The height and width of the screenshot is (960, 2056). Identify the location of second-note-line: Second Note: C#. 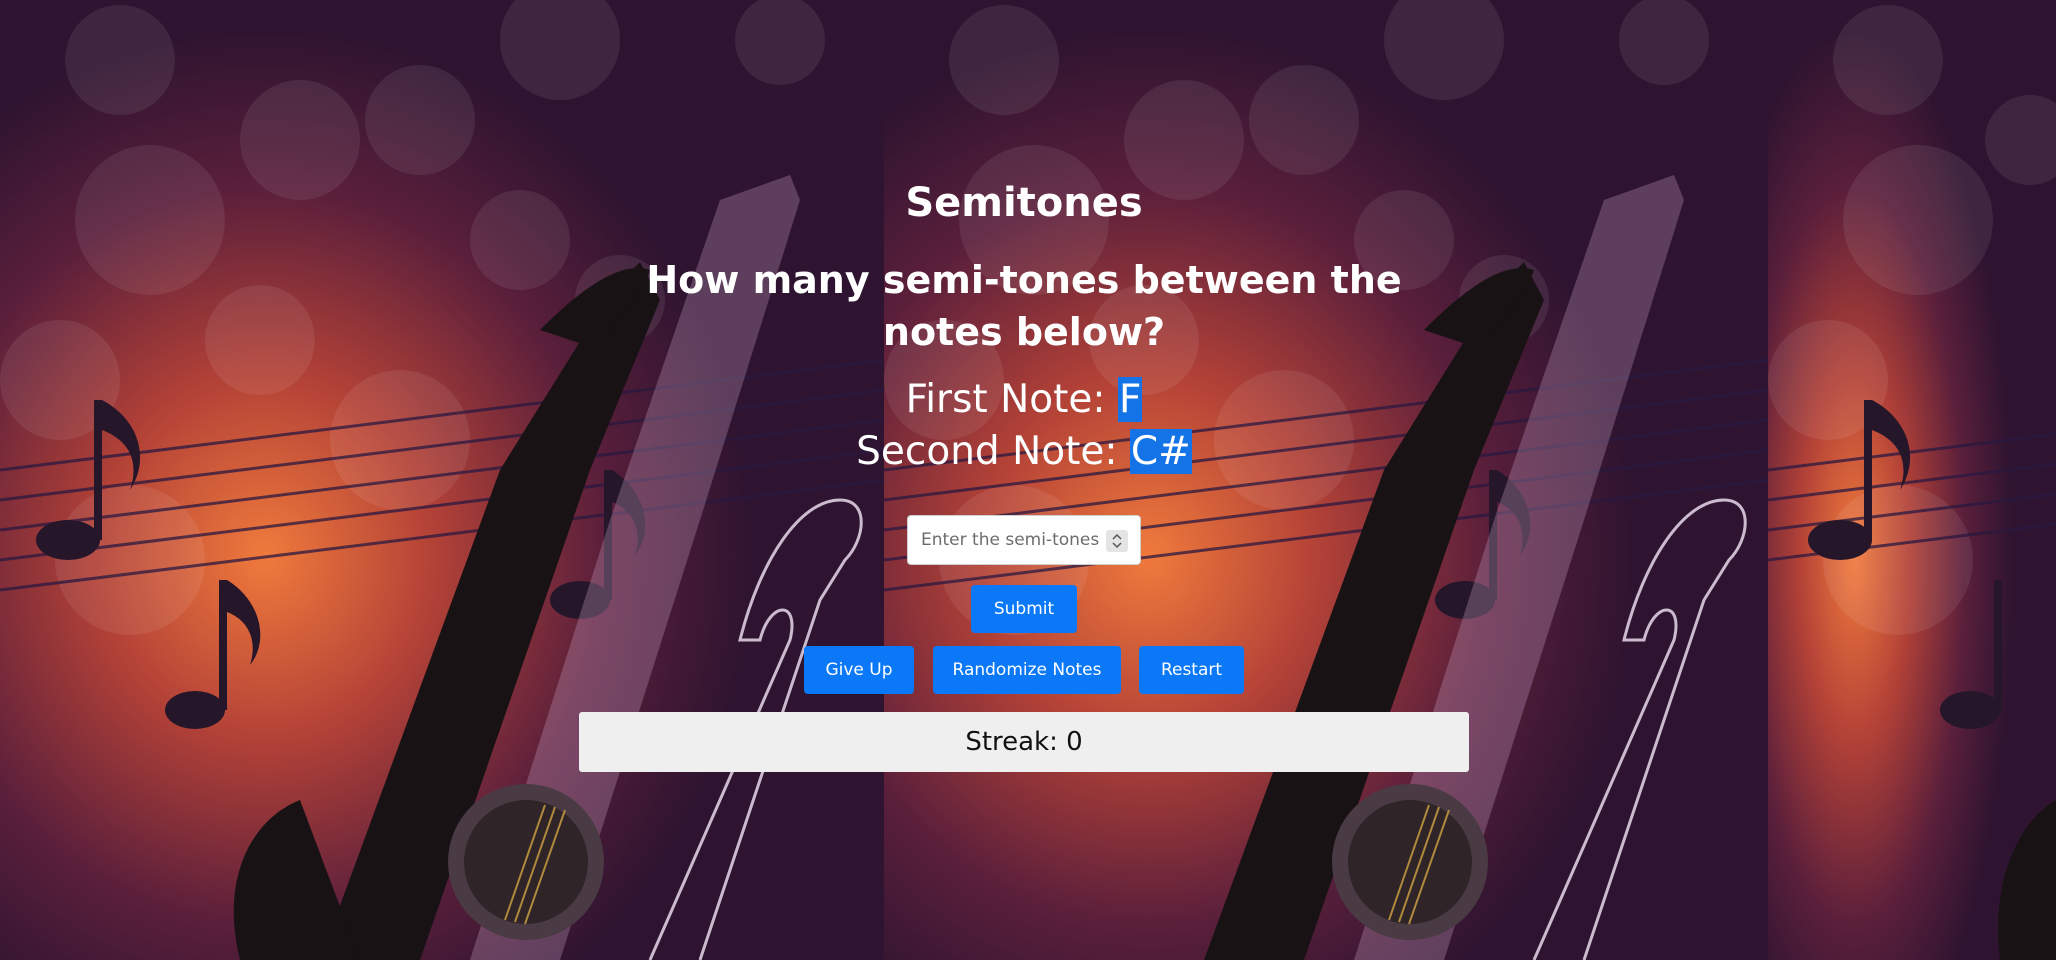
(1024, 452).